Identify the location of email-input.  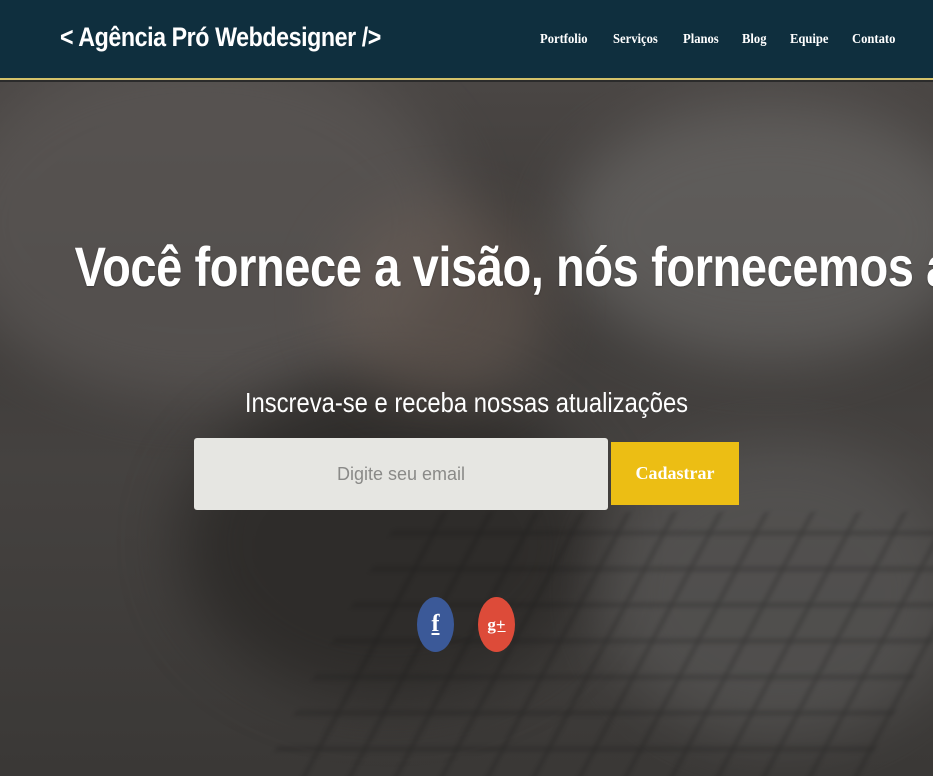
(401, 474).